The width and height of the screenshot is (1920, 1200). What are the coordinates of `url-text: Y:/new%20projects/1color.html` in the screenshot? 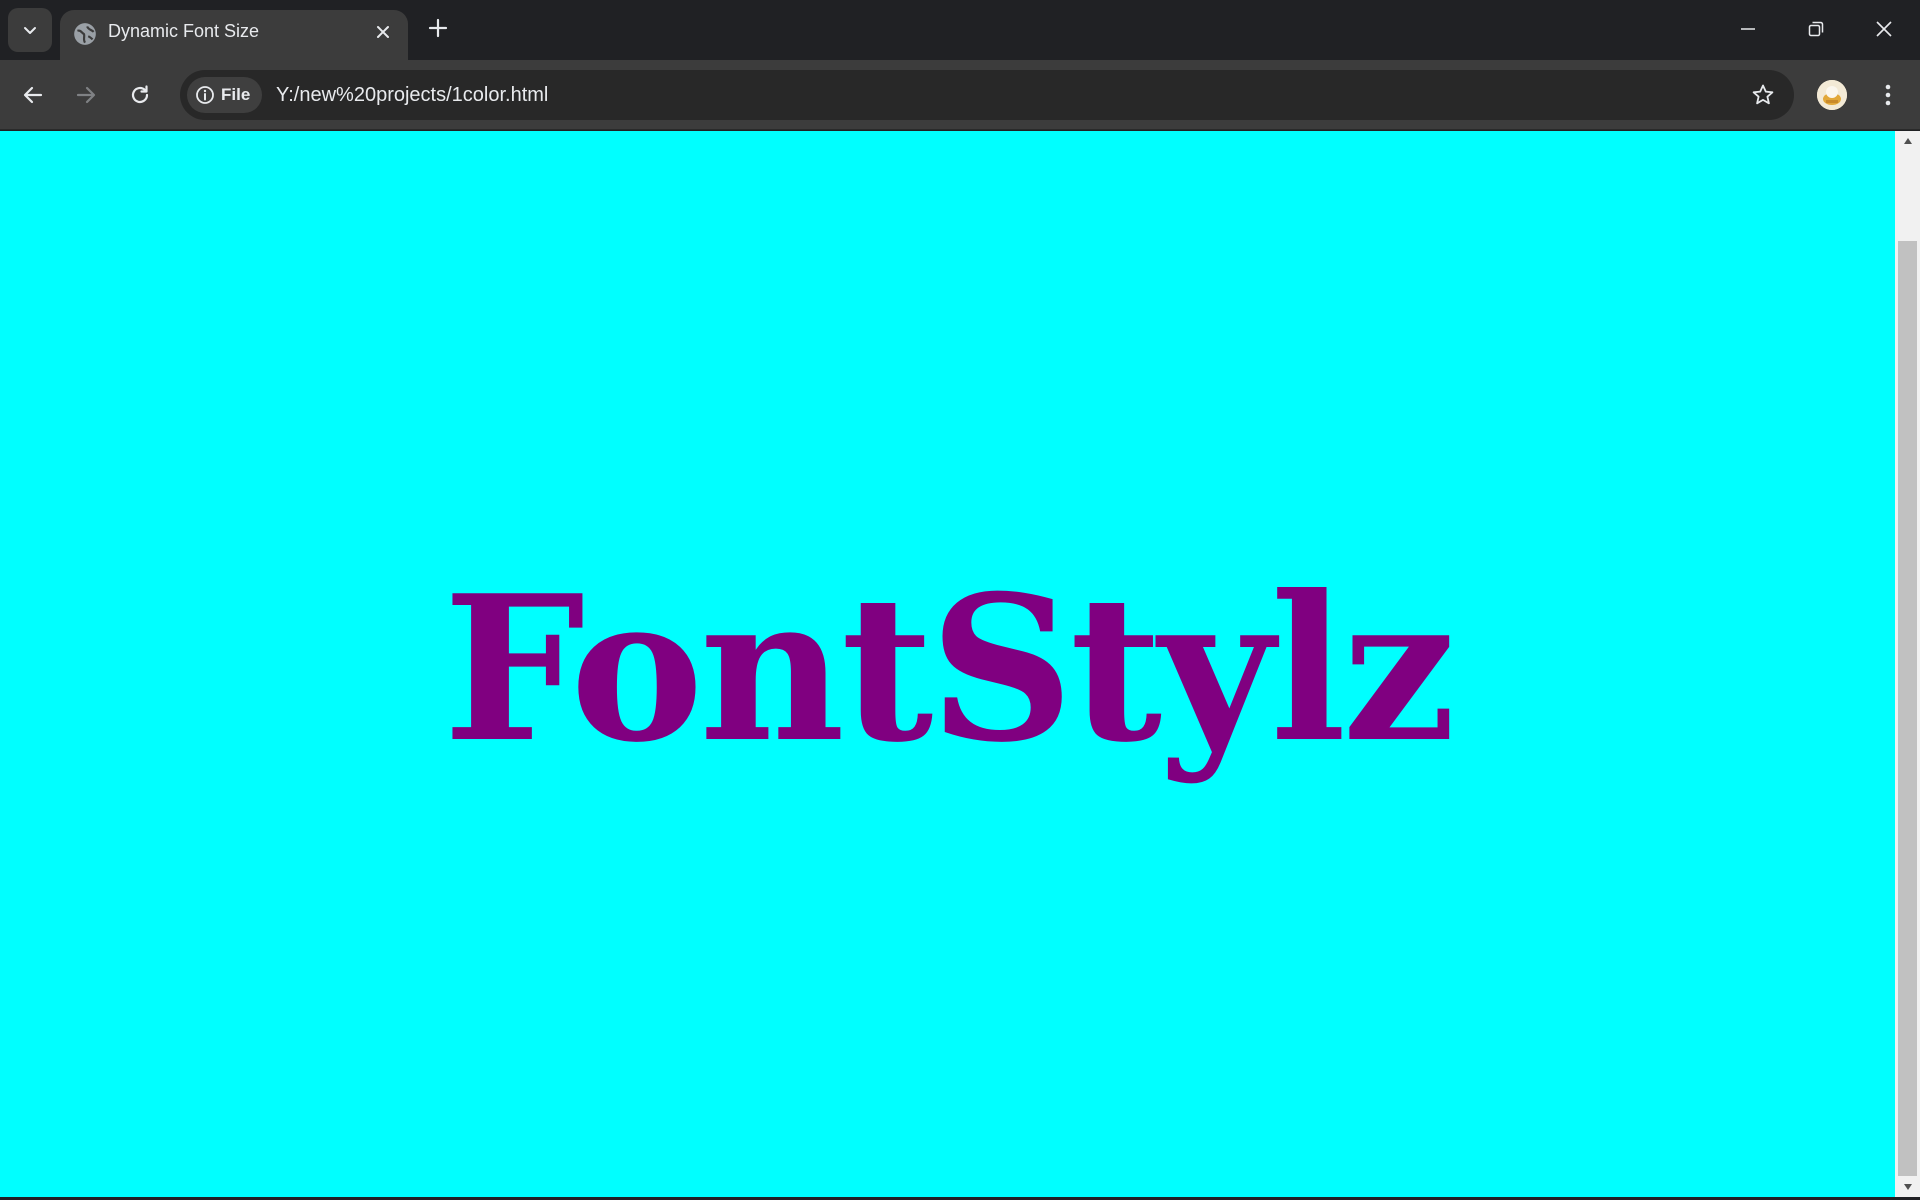 It's located at (412, 95).